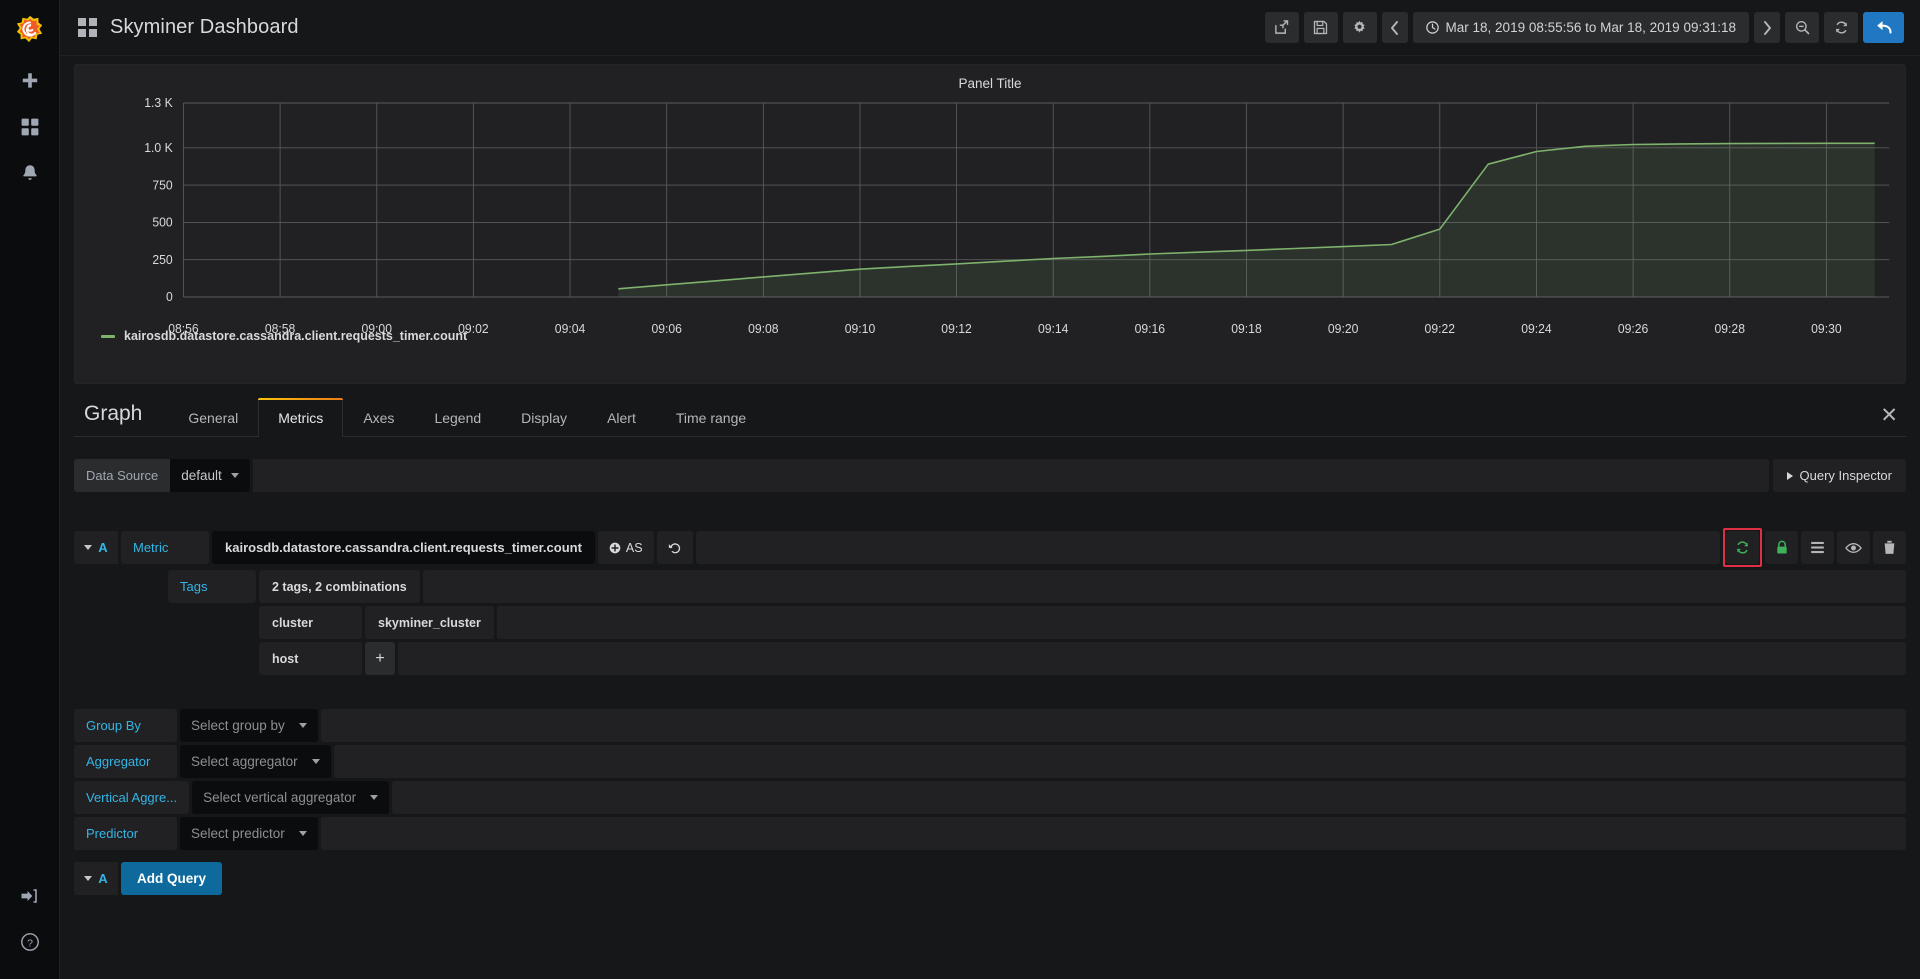 The image size is (1920, 979). I want to click on plus-circle-icon, so click(615, 547).